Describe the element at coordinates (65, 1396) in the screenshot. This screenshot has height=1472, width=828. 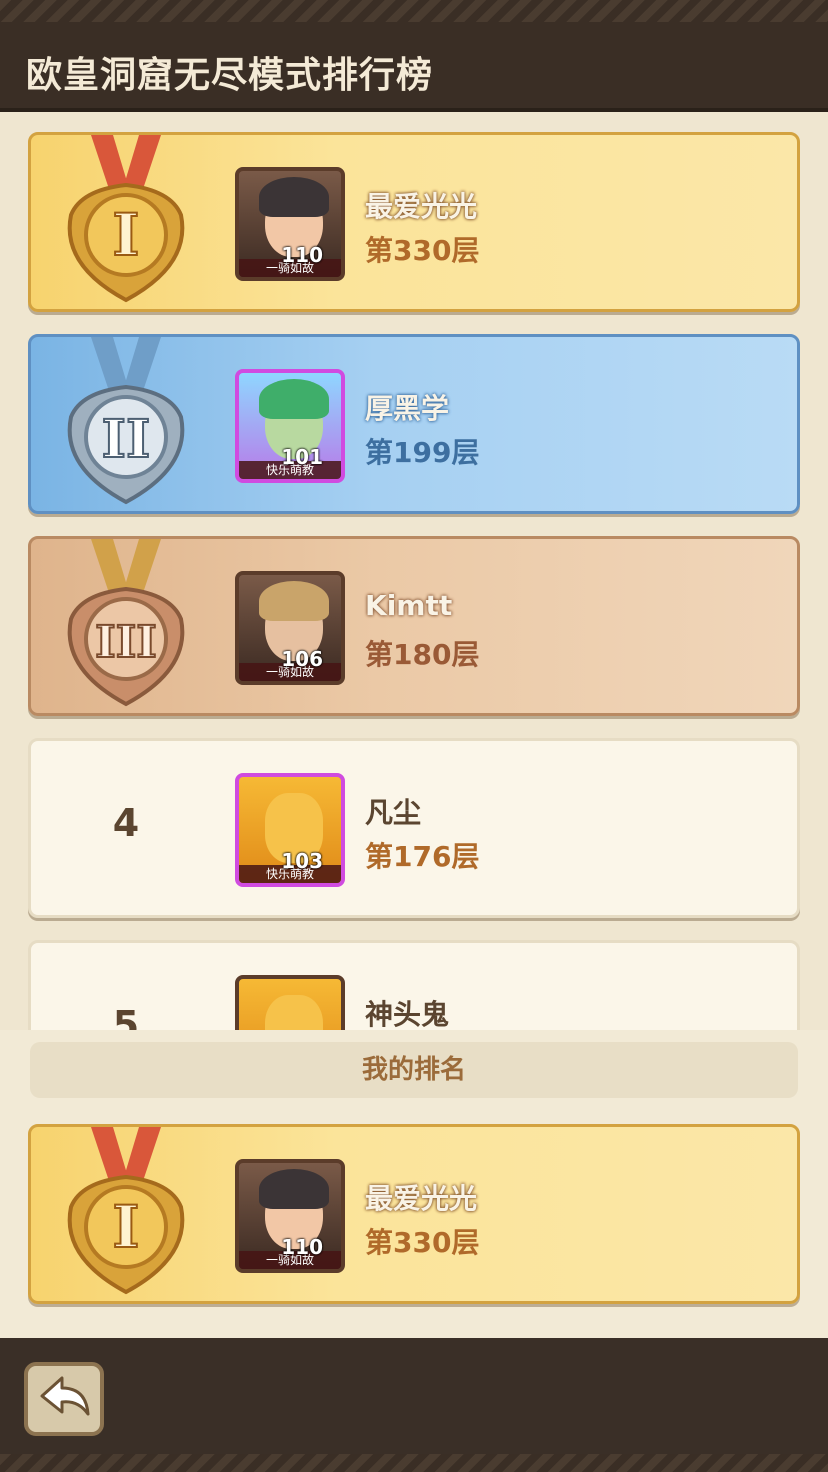
I see `back-arrow-icon` at that location.